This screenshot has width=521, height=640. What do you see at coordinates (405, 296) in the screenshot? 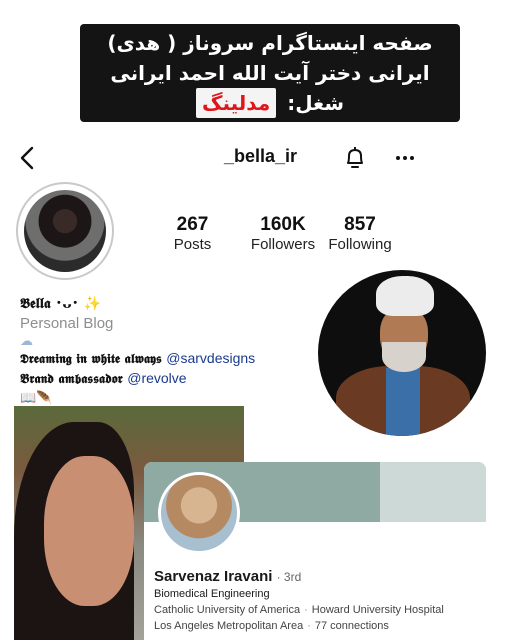
I see `portrait-turban` at bounding box center [405, 296].